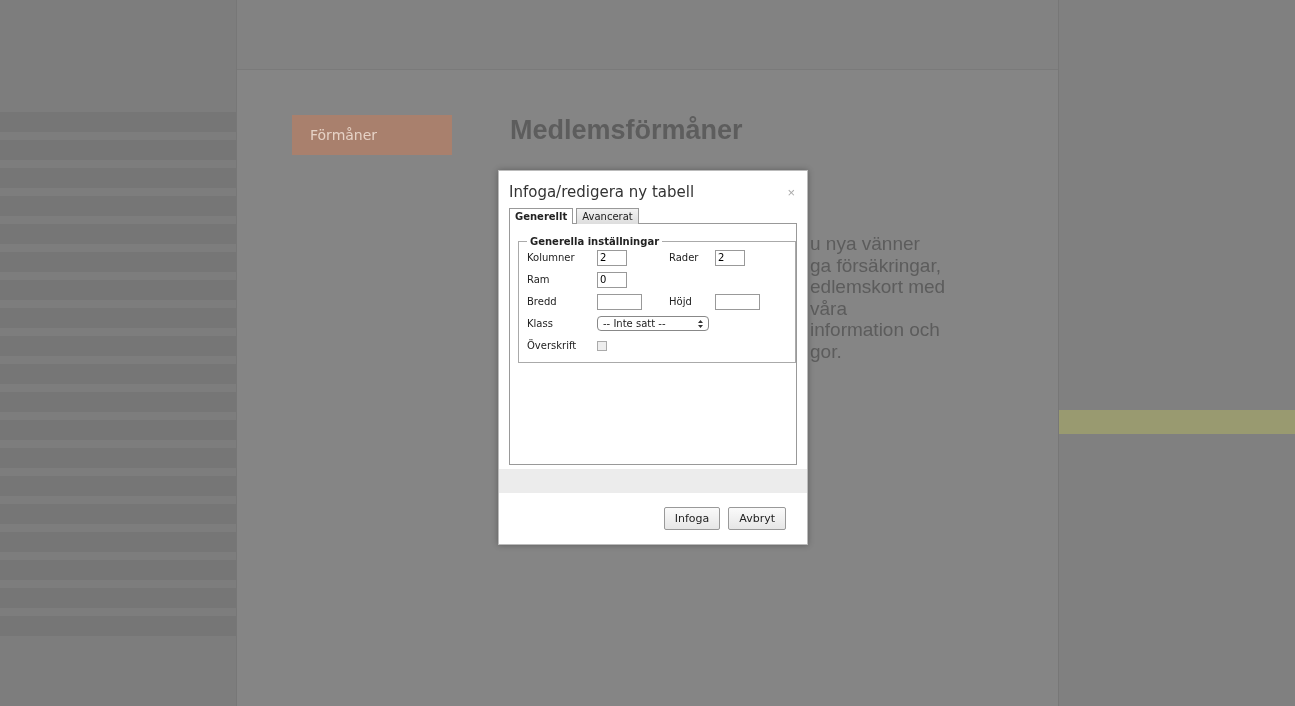 This screenshot has height=706, width=1295. I want to click on field-label: Rader, so click(684, 257).